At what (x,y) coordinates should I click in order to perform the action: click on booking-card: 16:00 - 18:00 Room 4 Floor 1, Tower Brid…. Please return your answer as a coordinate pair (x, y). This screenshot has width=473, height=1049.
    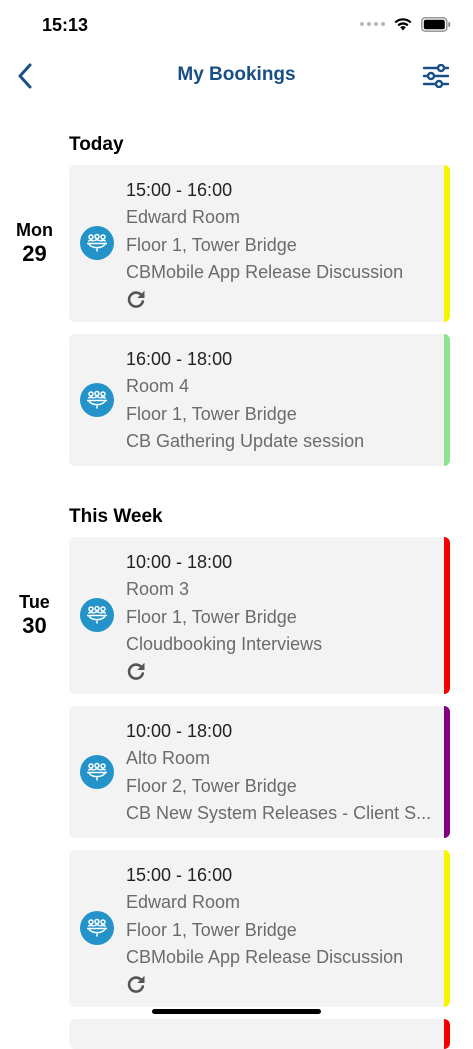
    Looking at the image, I should click on (259, 400).